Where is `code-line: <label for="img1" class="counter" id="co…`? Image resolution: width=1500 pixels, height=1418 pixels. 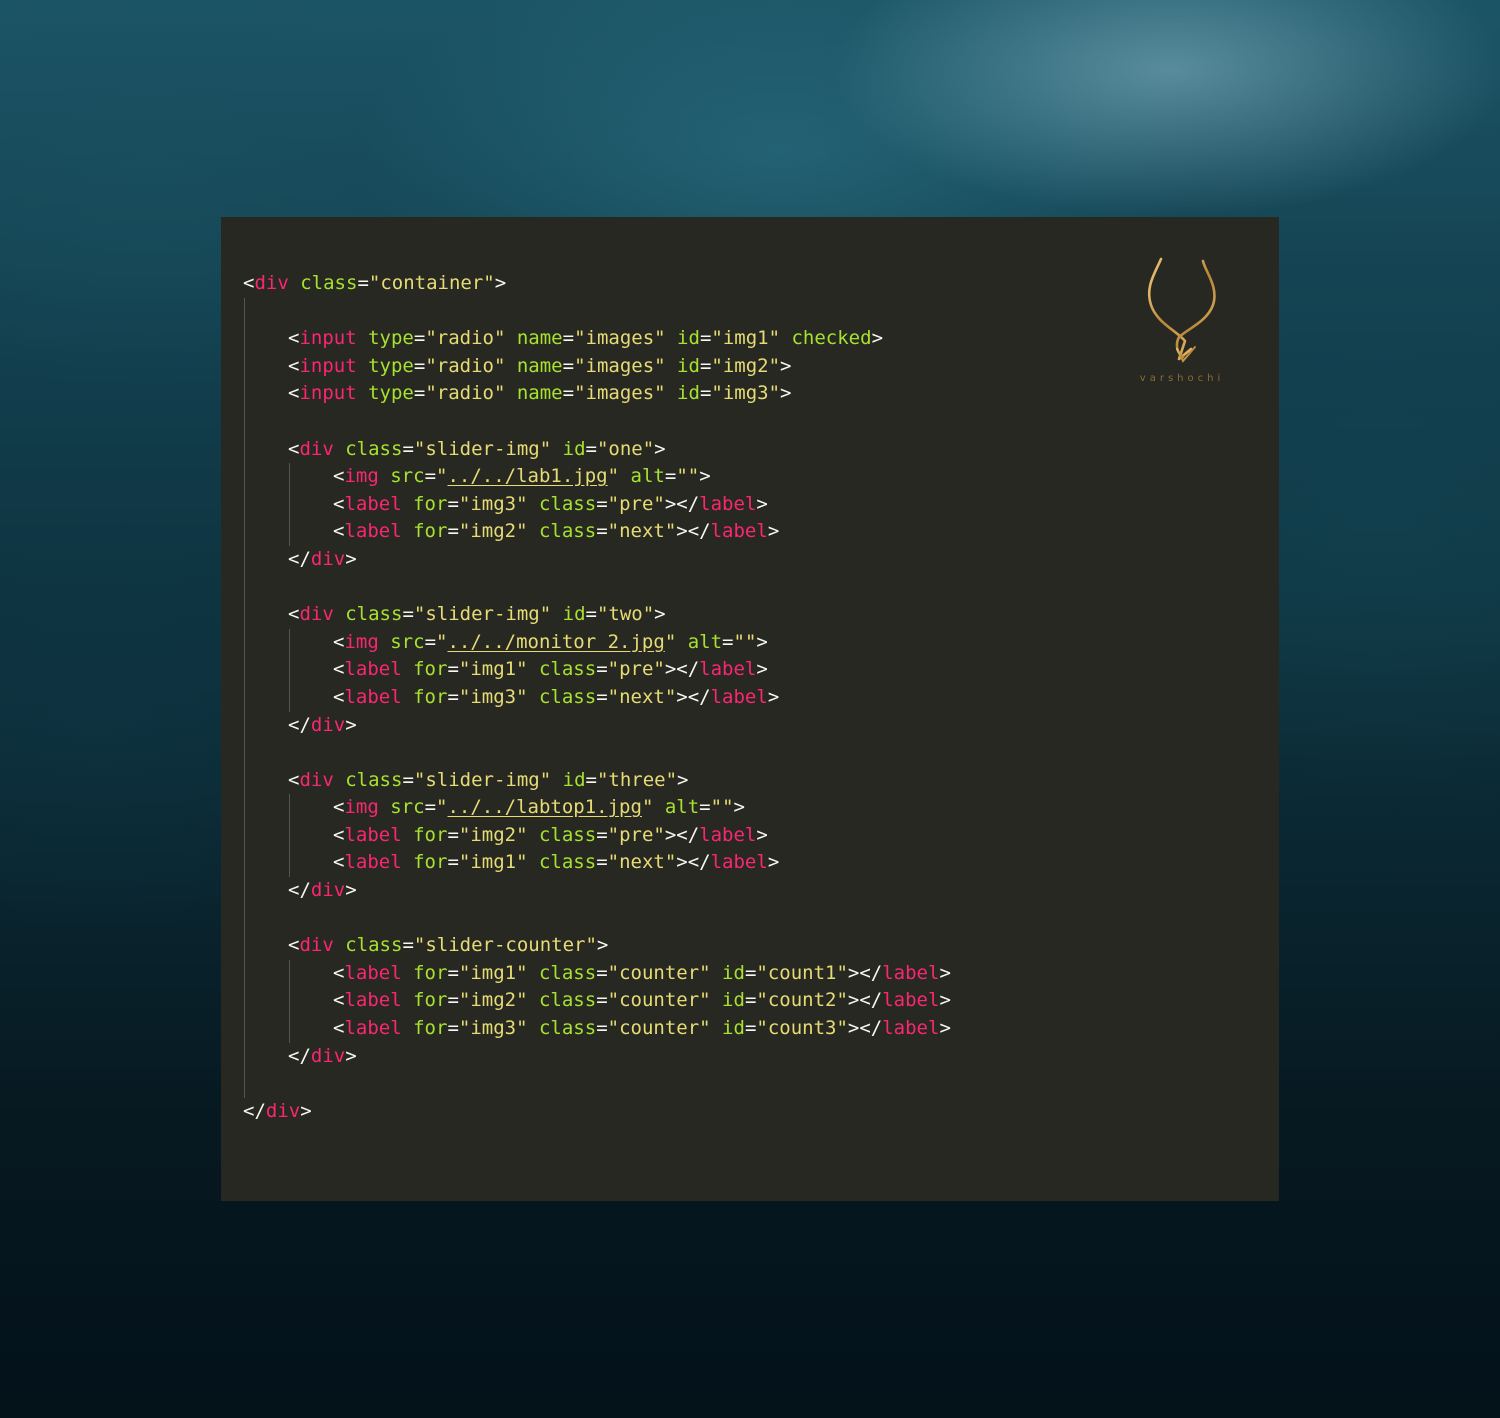
code-line: <label for="img1" class="counter" id="co… is located at coordinates (597, 974).